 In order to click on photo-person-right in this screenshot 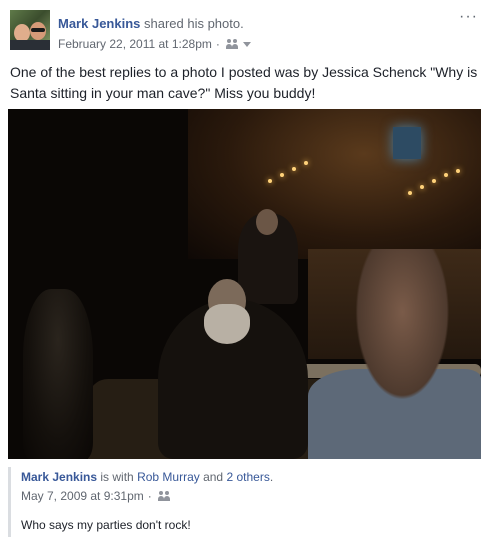, I will do `click(409, 354)`.